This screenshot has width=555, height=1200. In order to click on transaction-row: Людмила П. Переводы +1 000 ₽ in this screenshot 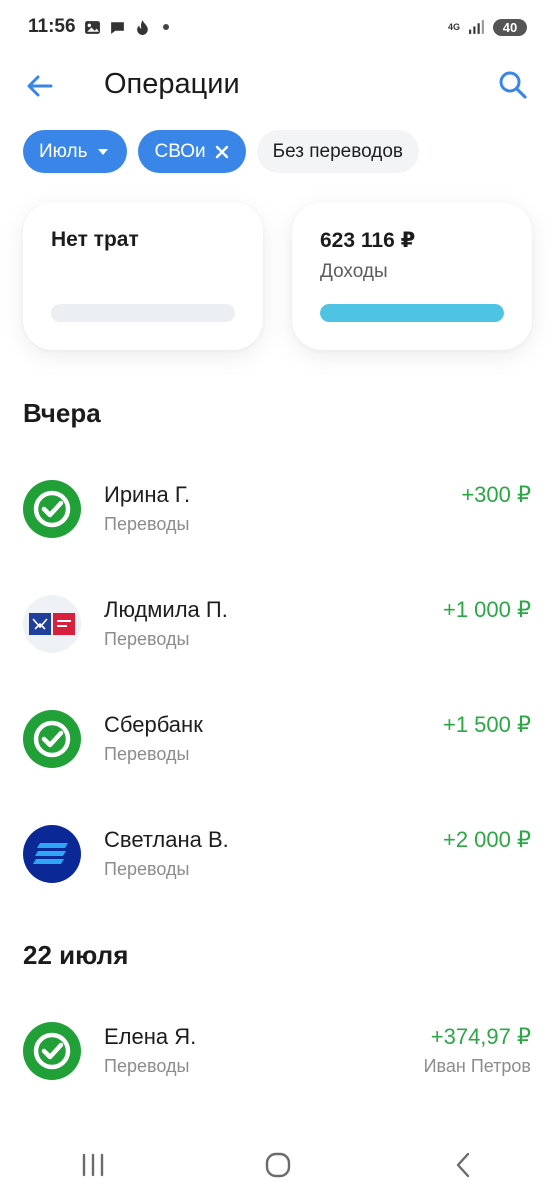, I will do `click(277, 623)`.